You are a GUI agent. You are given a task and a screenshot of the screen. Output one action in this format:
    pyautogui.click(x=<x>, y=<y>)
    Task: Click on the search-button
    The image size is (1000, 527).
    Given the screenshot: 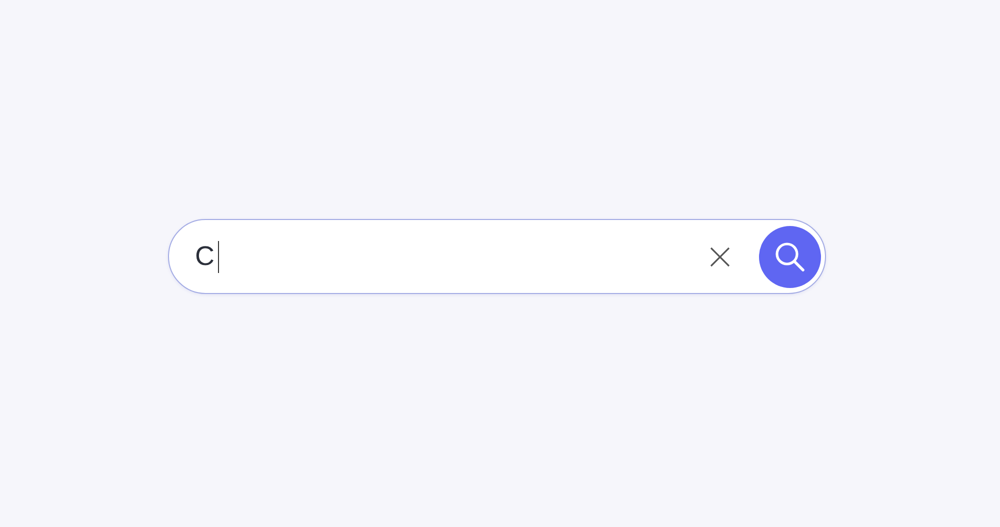 What is the action you would take?
    pyautogui.click(x=790, y=257)
    